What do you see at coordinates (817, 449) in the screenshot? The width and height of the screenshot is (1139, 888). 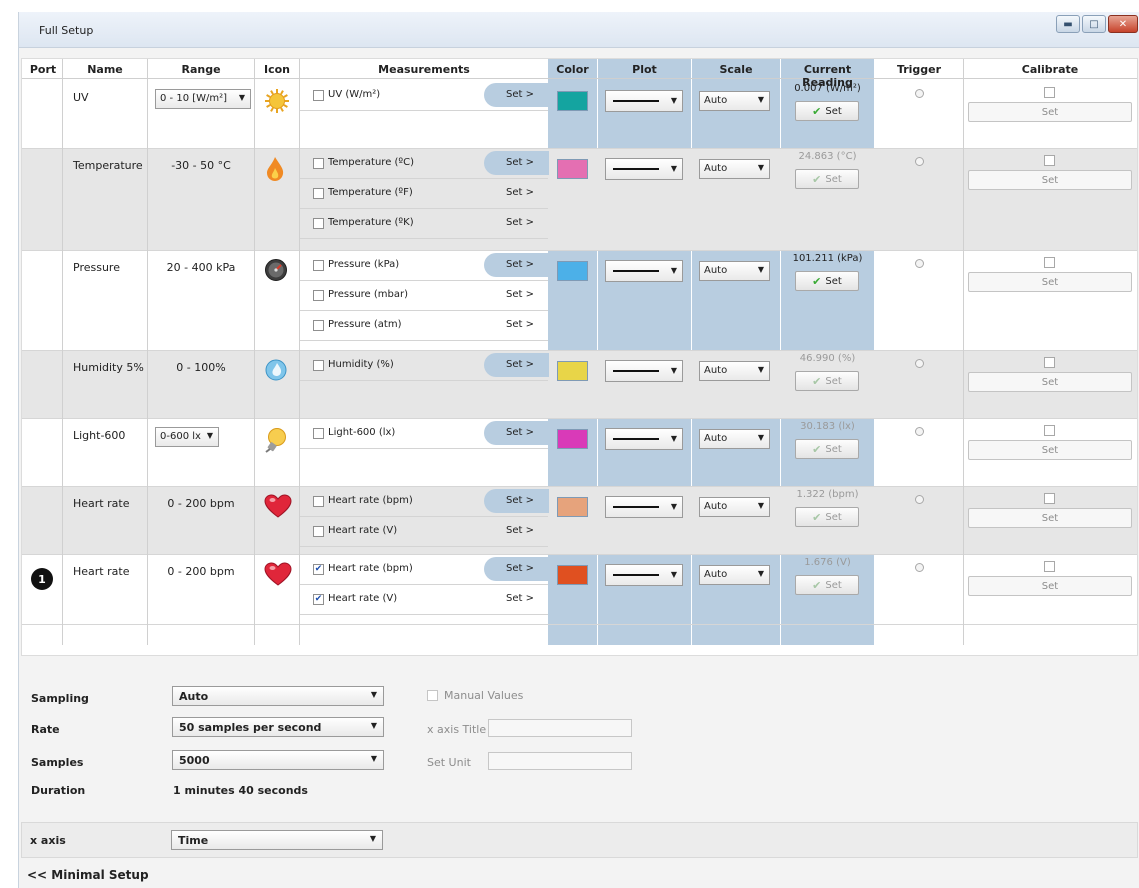 I see `check-icon: ✔` at bounding box center [817, 449].